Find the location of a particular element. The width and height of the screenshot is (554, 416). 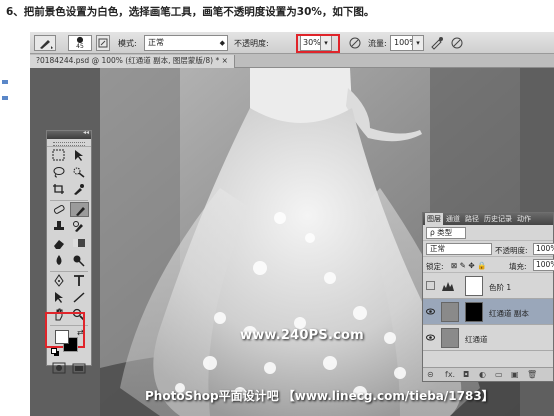

mask-icon: ◘ is located at coordinates (466, 374).